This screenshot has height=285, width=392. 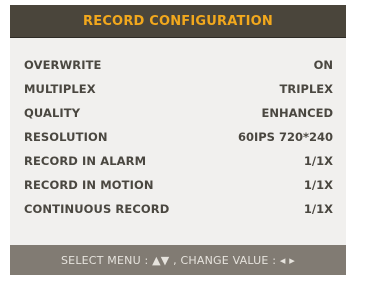 I want to click on menu-title-bar: RECORD CONFIGURATION, so click(x=178, y=21).